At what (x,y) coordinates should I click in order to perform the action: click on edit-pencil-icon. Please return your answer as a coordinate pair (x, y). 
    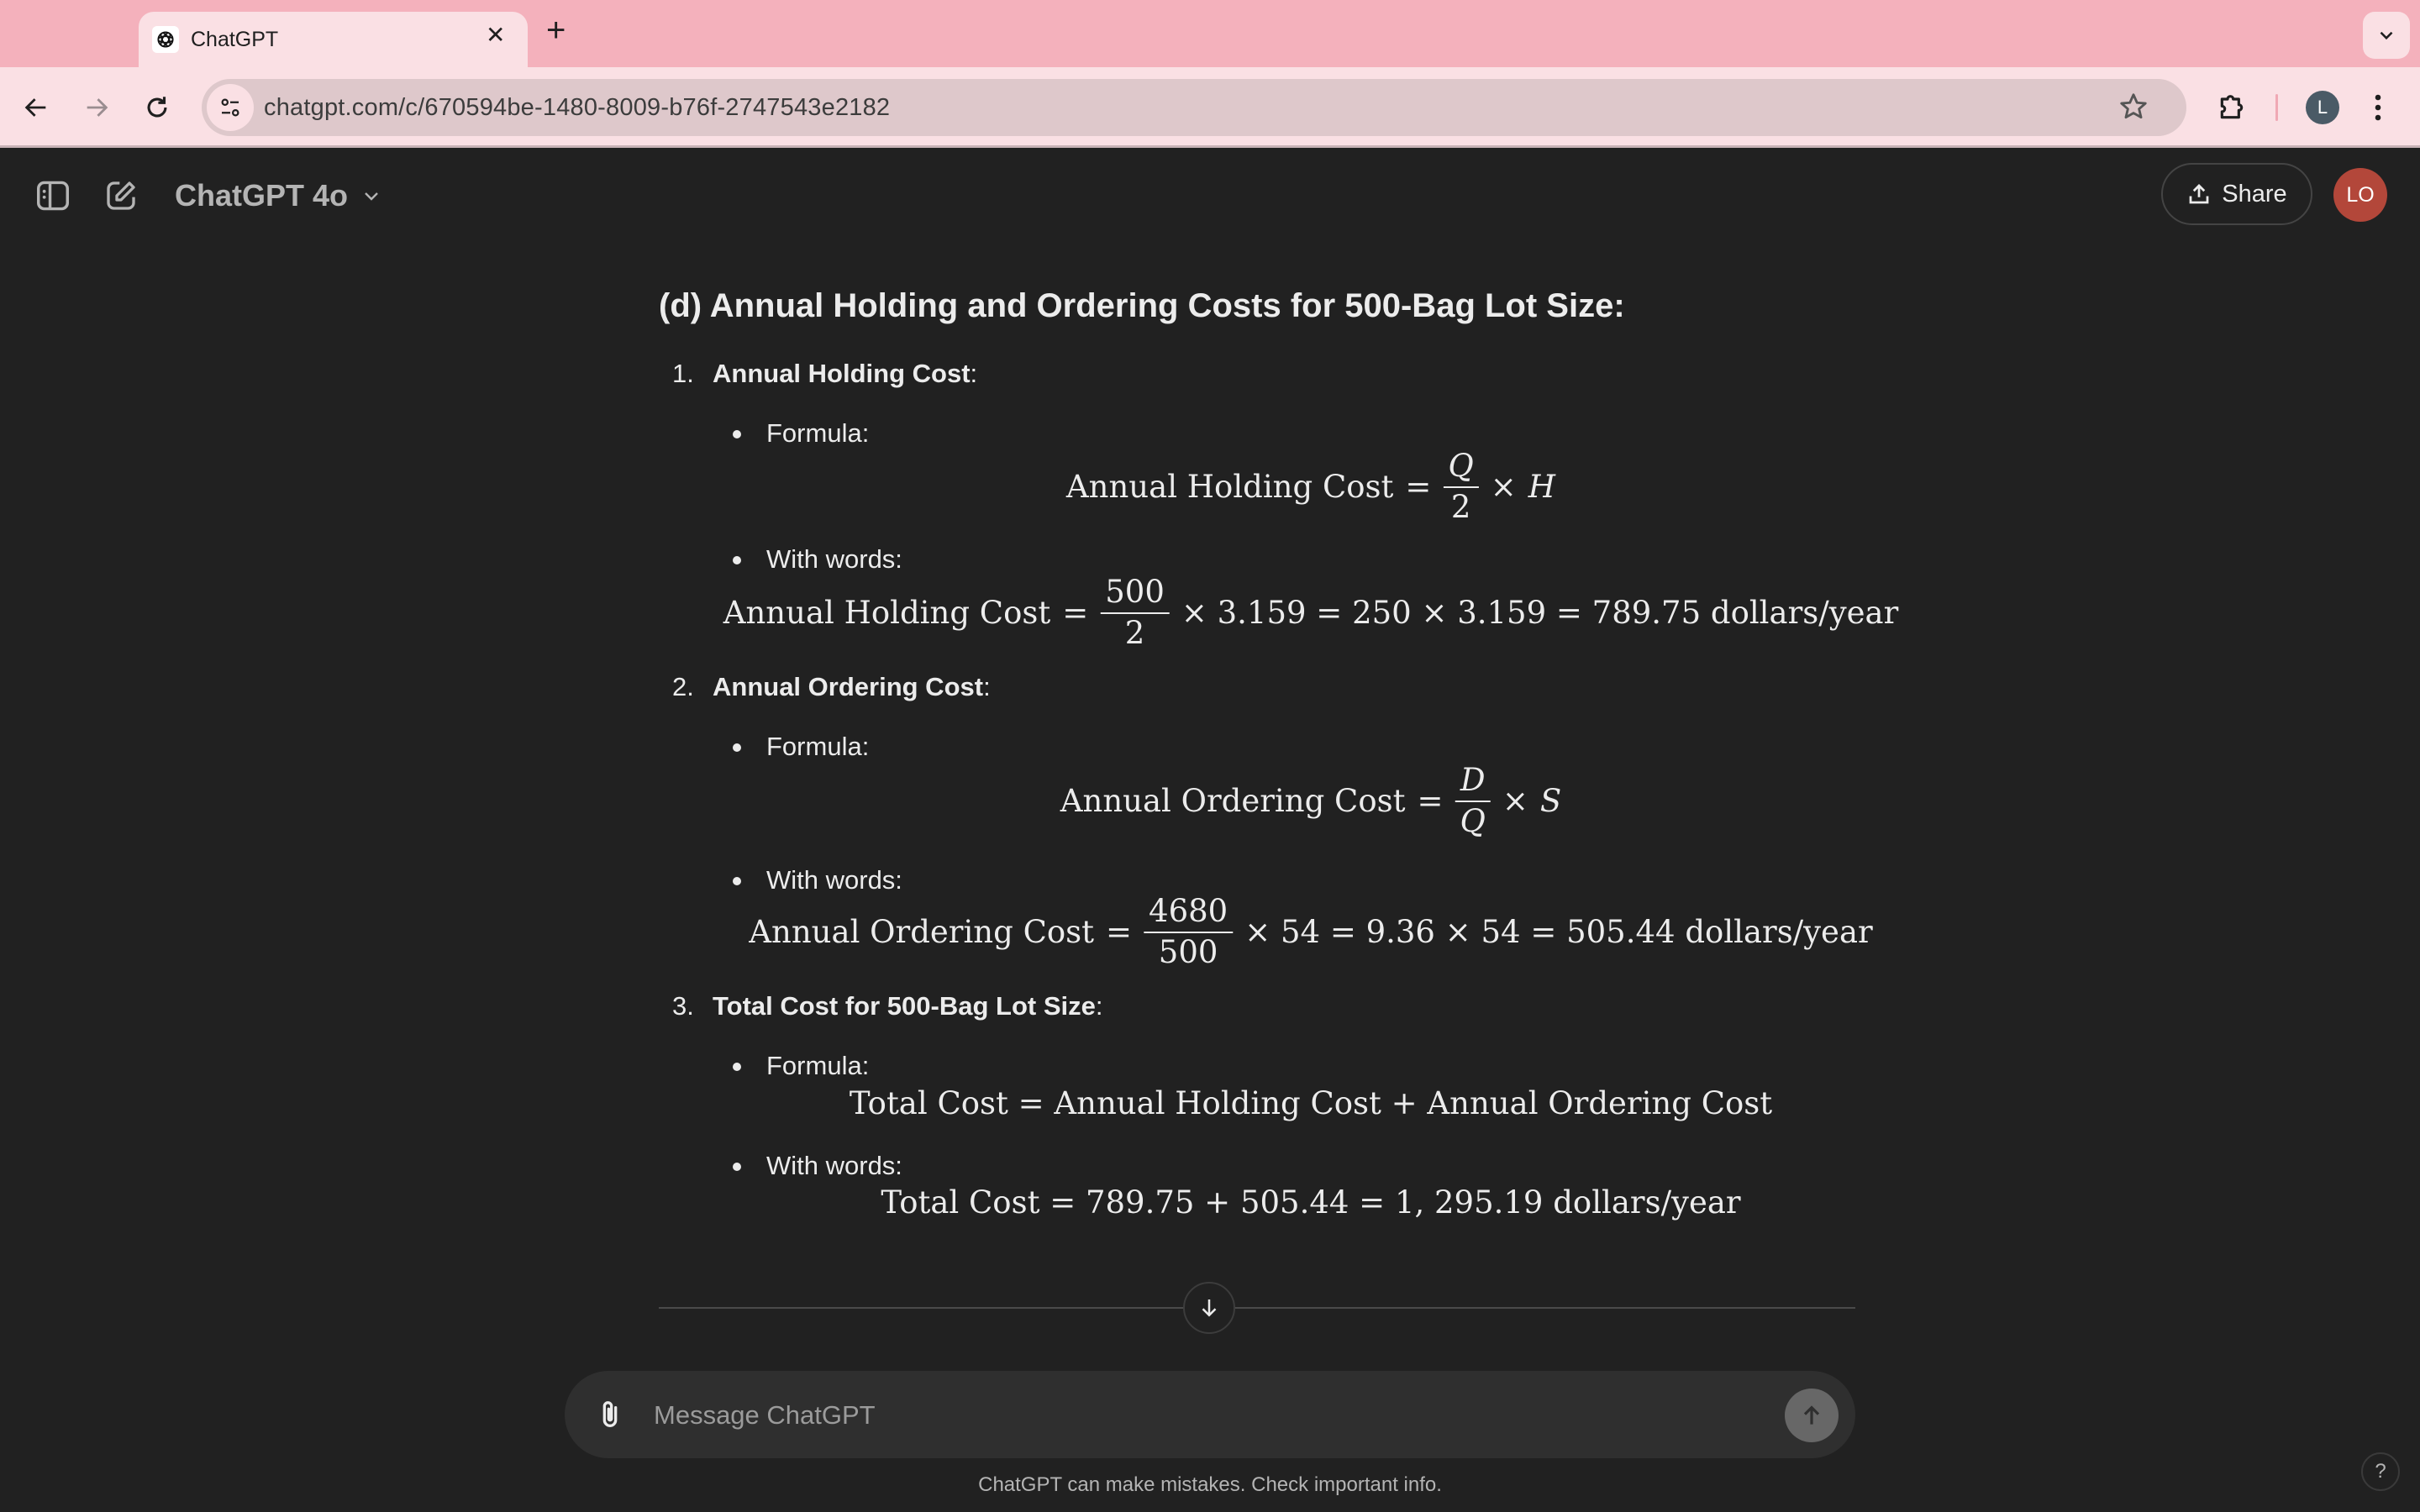
    Looking at the image, I should click on (121, 195).